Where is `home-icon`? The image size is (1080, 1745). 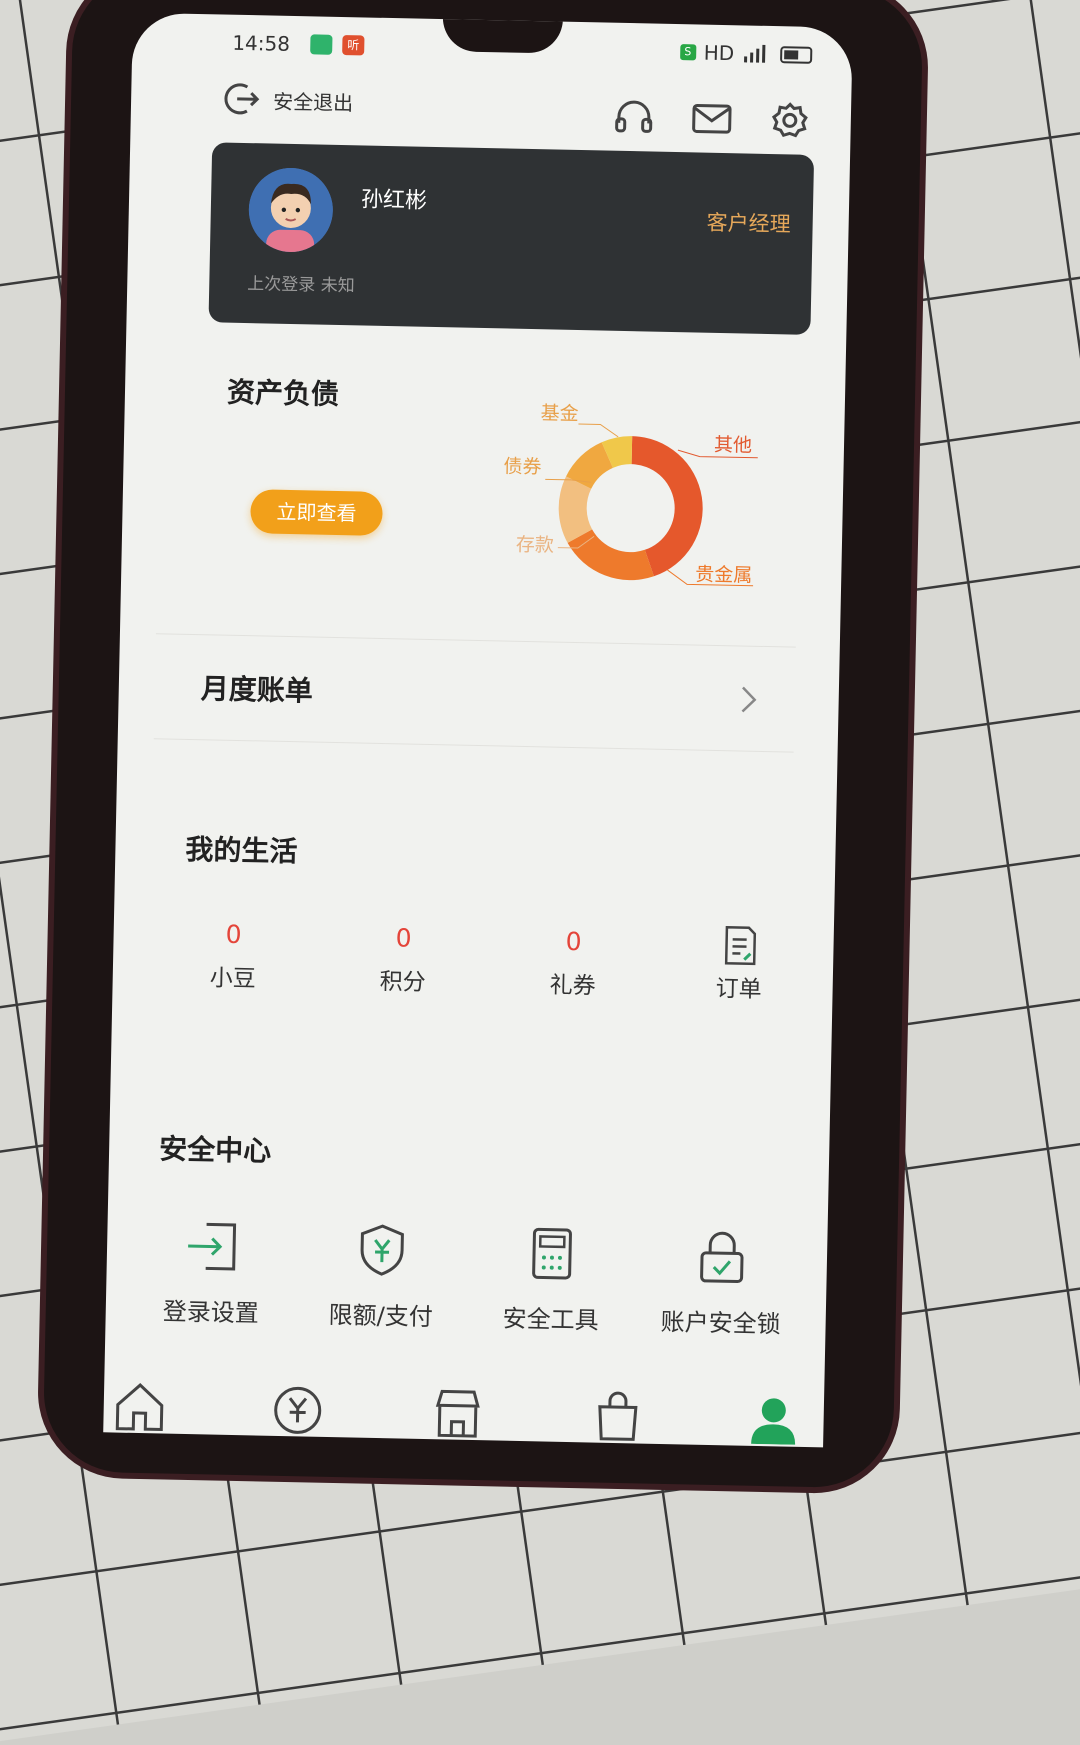 home-icon is located at coordinates (139, 1406).